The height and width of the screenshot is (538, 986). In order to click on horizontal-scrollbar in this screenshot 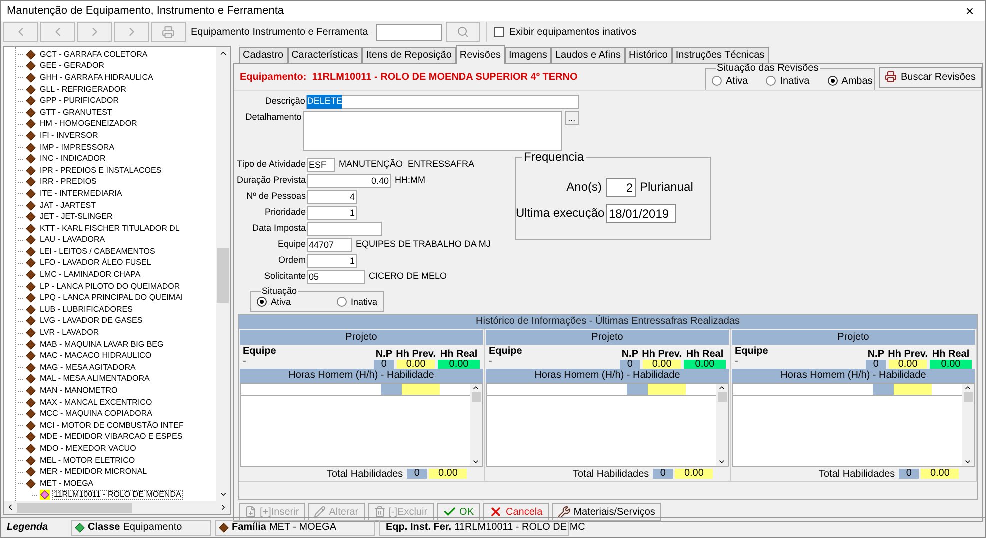, I will do `click(117, 507)`.